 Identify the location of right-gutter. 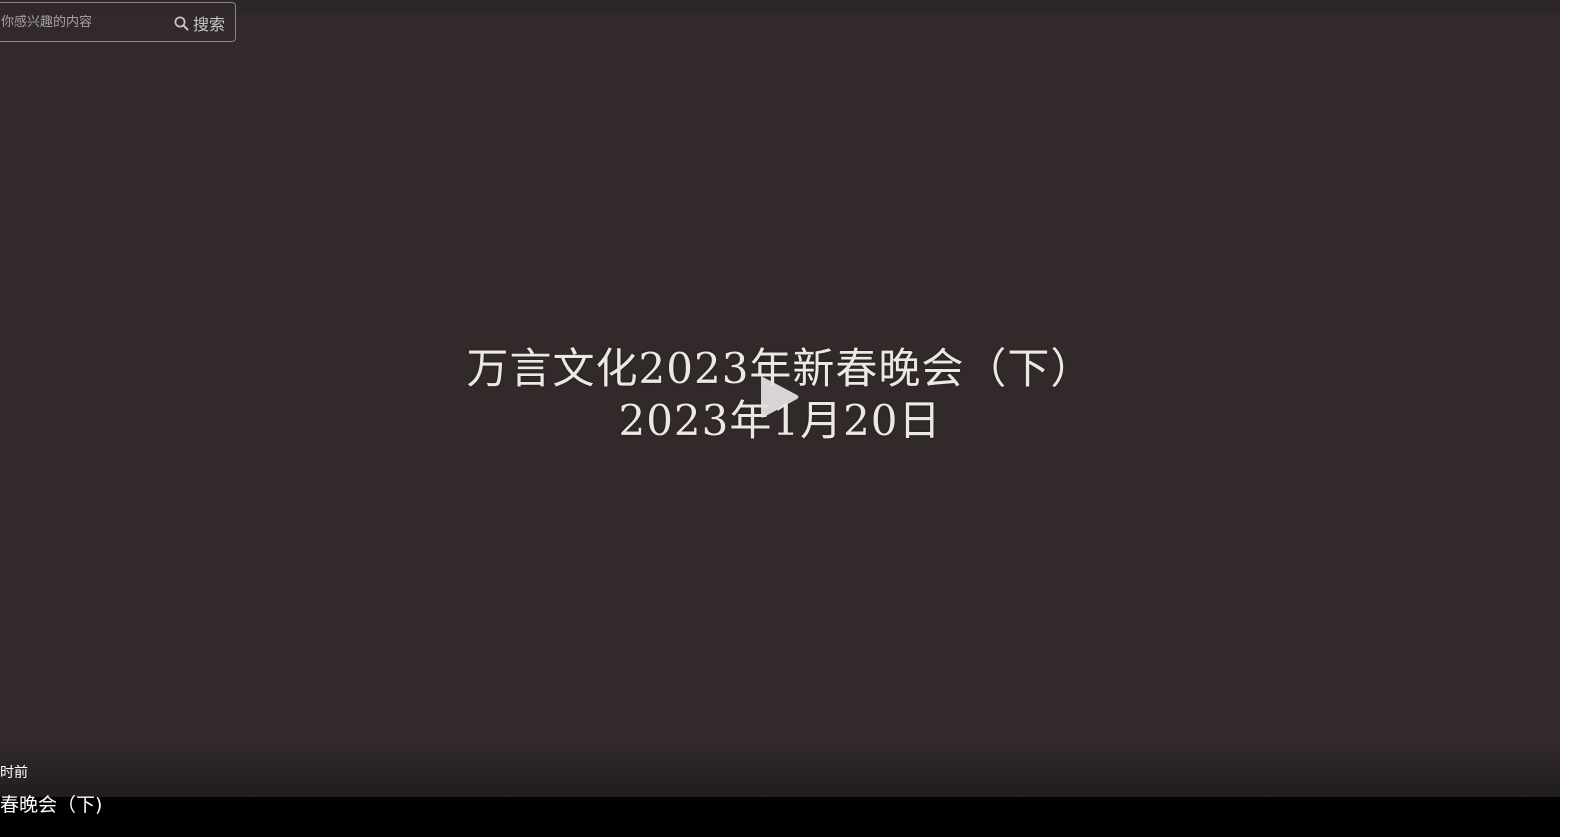
(1570, 418).